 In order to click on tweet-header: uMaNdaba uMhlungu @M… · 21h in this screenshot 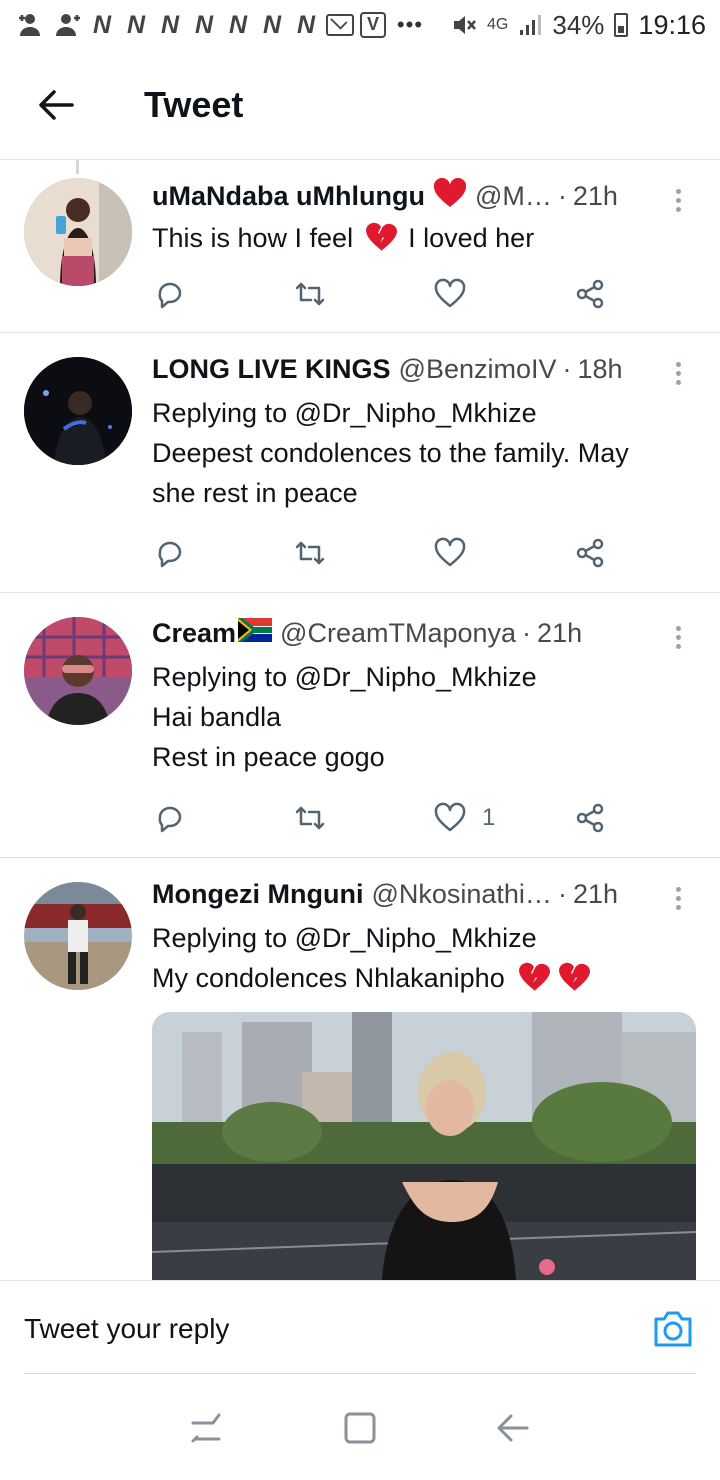, I will do `click(421, 196)`.